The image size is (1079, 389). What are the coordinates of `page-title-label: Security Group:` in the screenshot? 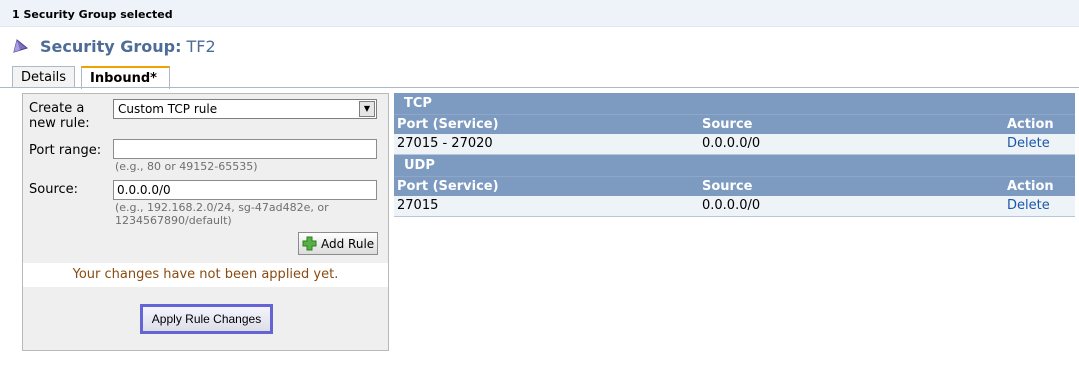 It's located at (111, 46).